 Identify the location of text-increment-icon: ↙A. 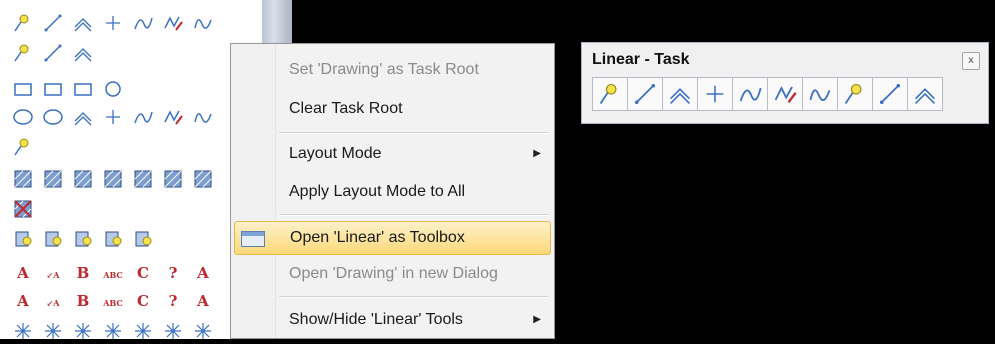
(53, 301).